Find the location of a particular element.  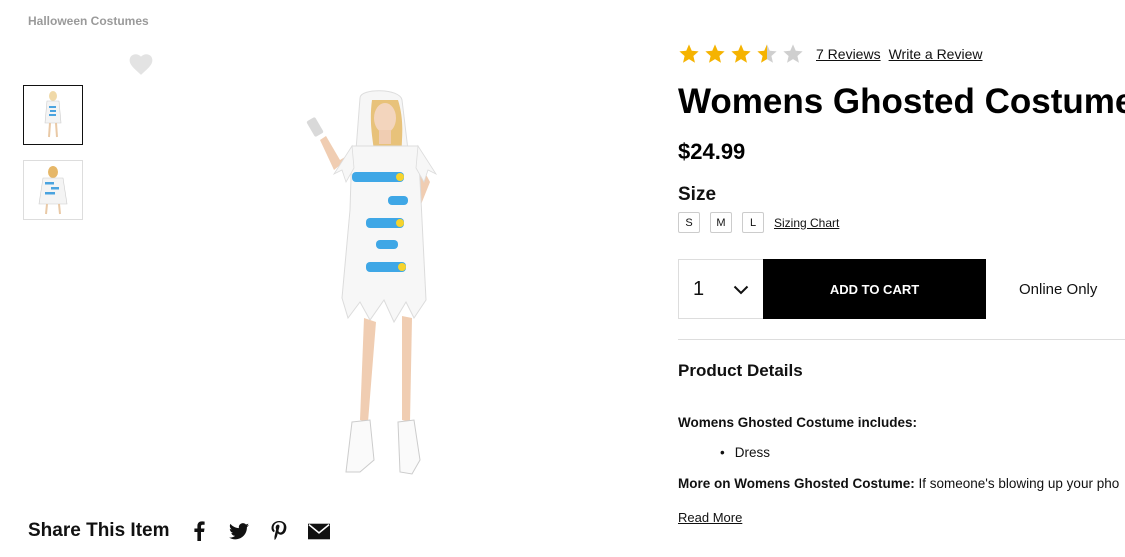

rating-row: 7 Reviews Write a Review is located at coordinates (834, 54).